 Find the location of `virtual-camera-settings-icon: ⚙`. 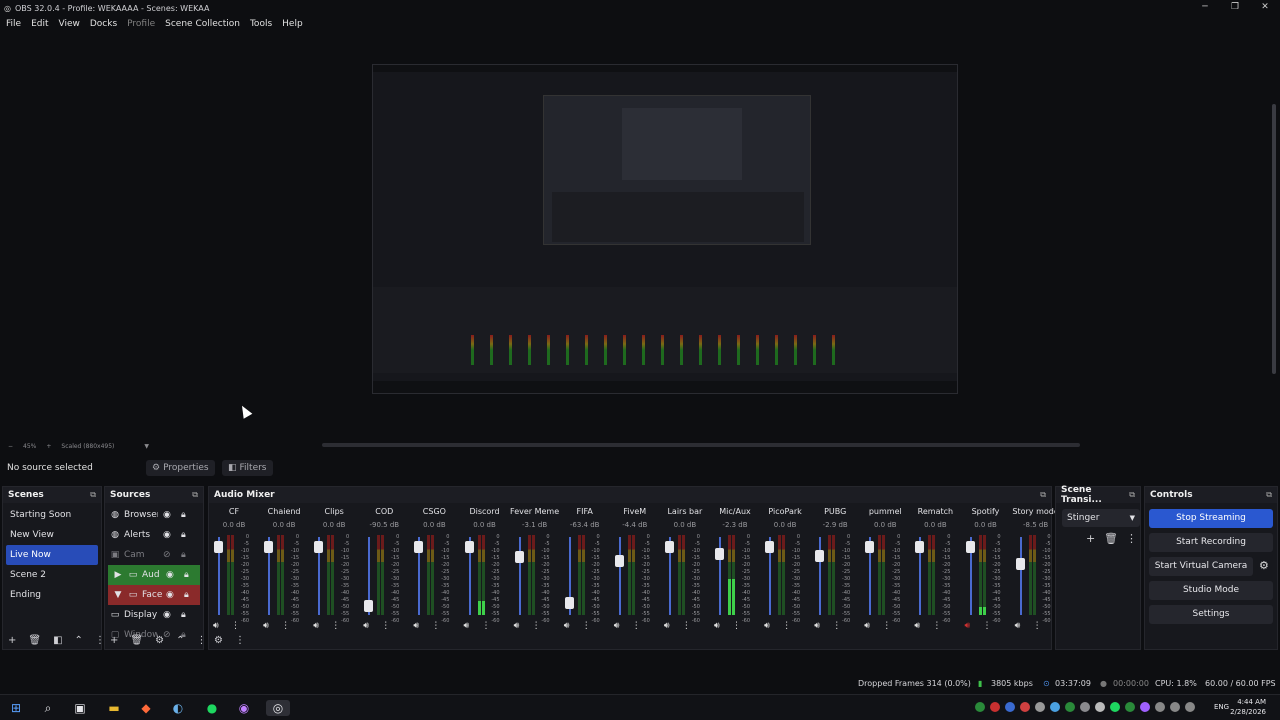

virtual-camera-settings-icon: ⚙ is located at coordinates (1264, 565).